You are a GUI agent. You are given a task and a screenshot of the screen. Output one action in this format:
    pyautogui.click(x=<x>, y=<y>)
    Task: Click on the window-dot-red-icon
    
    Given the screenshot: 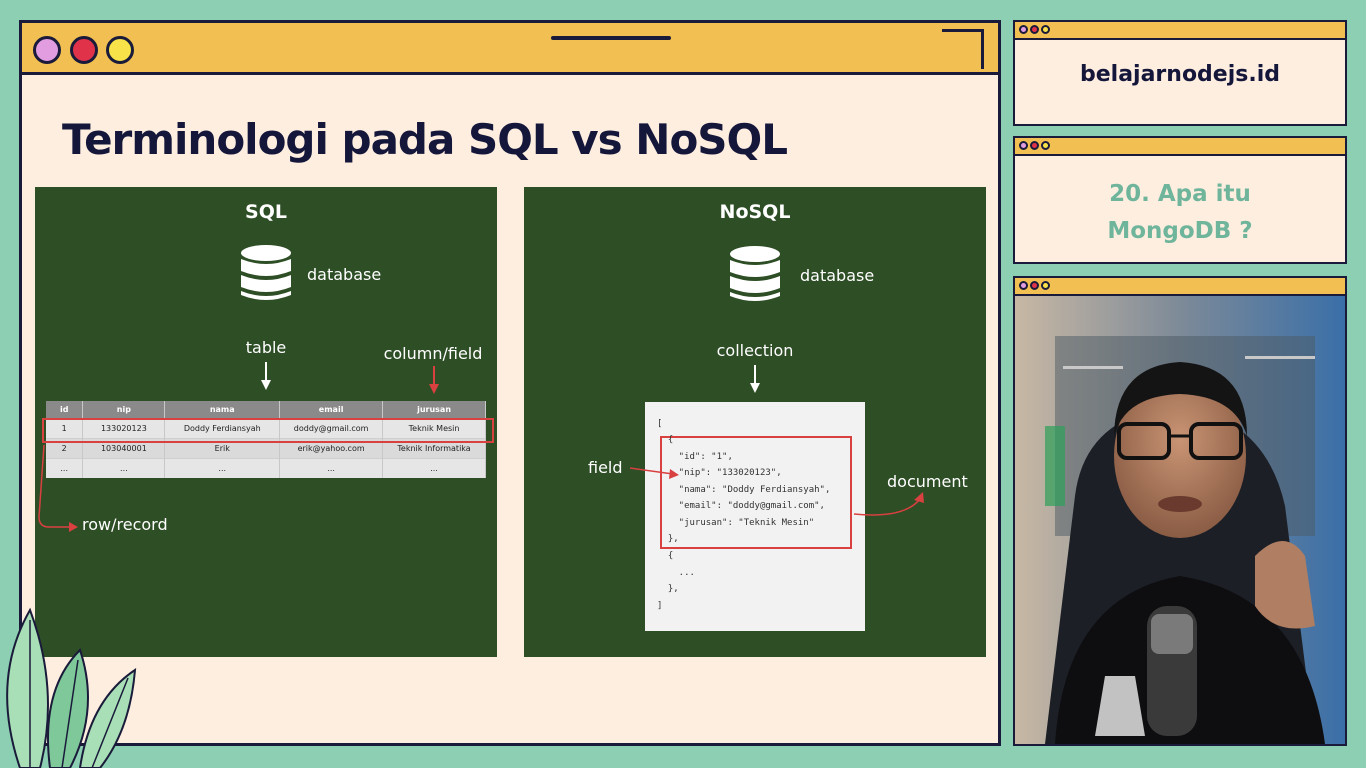 What is the action you would take?
    pyautogui.click(x=84, y=50)
    